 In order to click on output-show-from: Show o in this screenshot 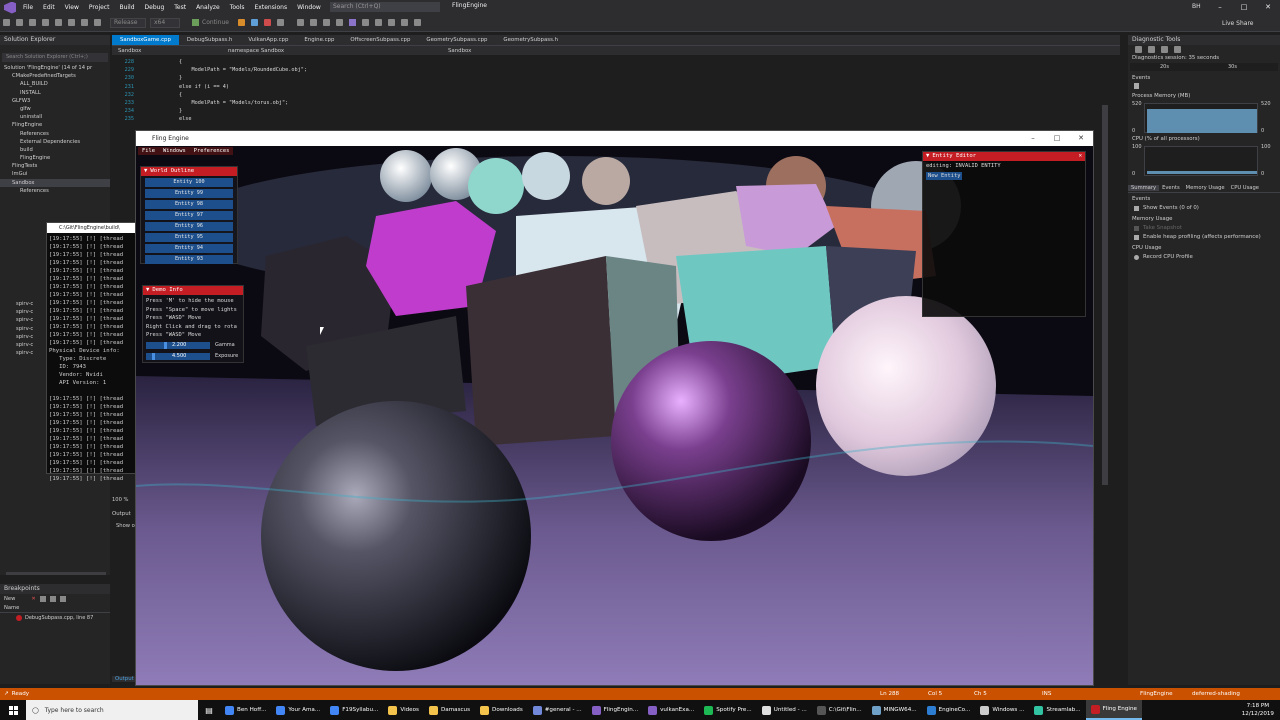, I will do `click(125, 526)`.